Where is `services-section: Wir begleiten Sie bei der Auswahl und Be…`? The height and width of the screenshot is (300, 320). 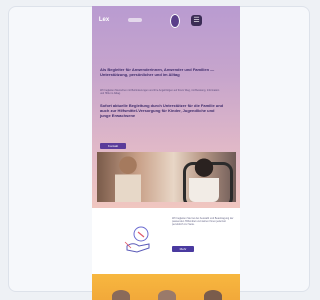
services-section: Wir begleiten Sie bei der Auswahl und Be… is located at coordinates (166, 241).